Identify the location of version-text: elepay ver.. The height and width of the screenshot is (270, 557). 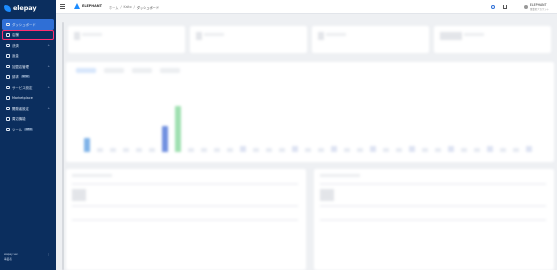
(11, 254).